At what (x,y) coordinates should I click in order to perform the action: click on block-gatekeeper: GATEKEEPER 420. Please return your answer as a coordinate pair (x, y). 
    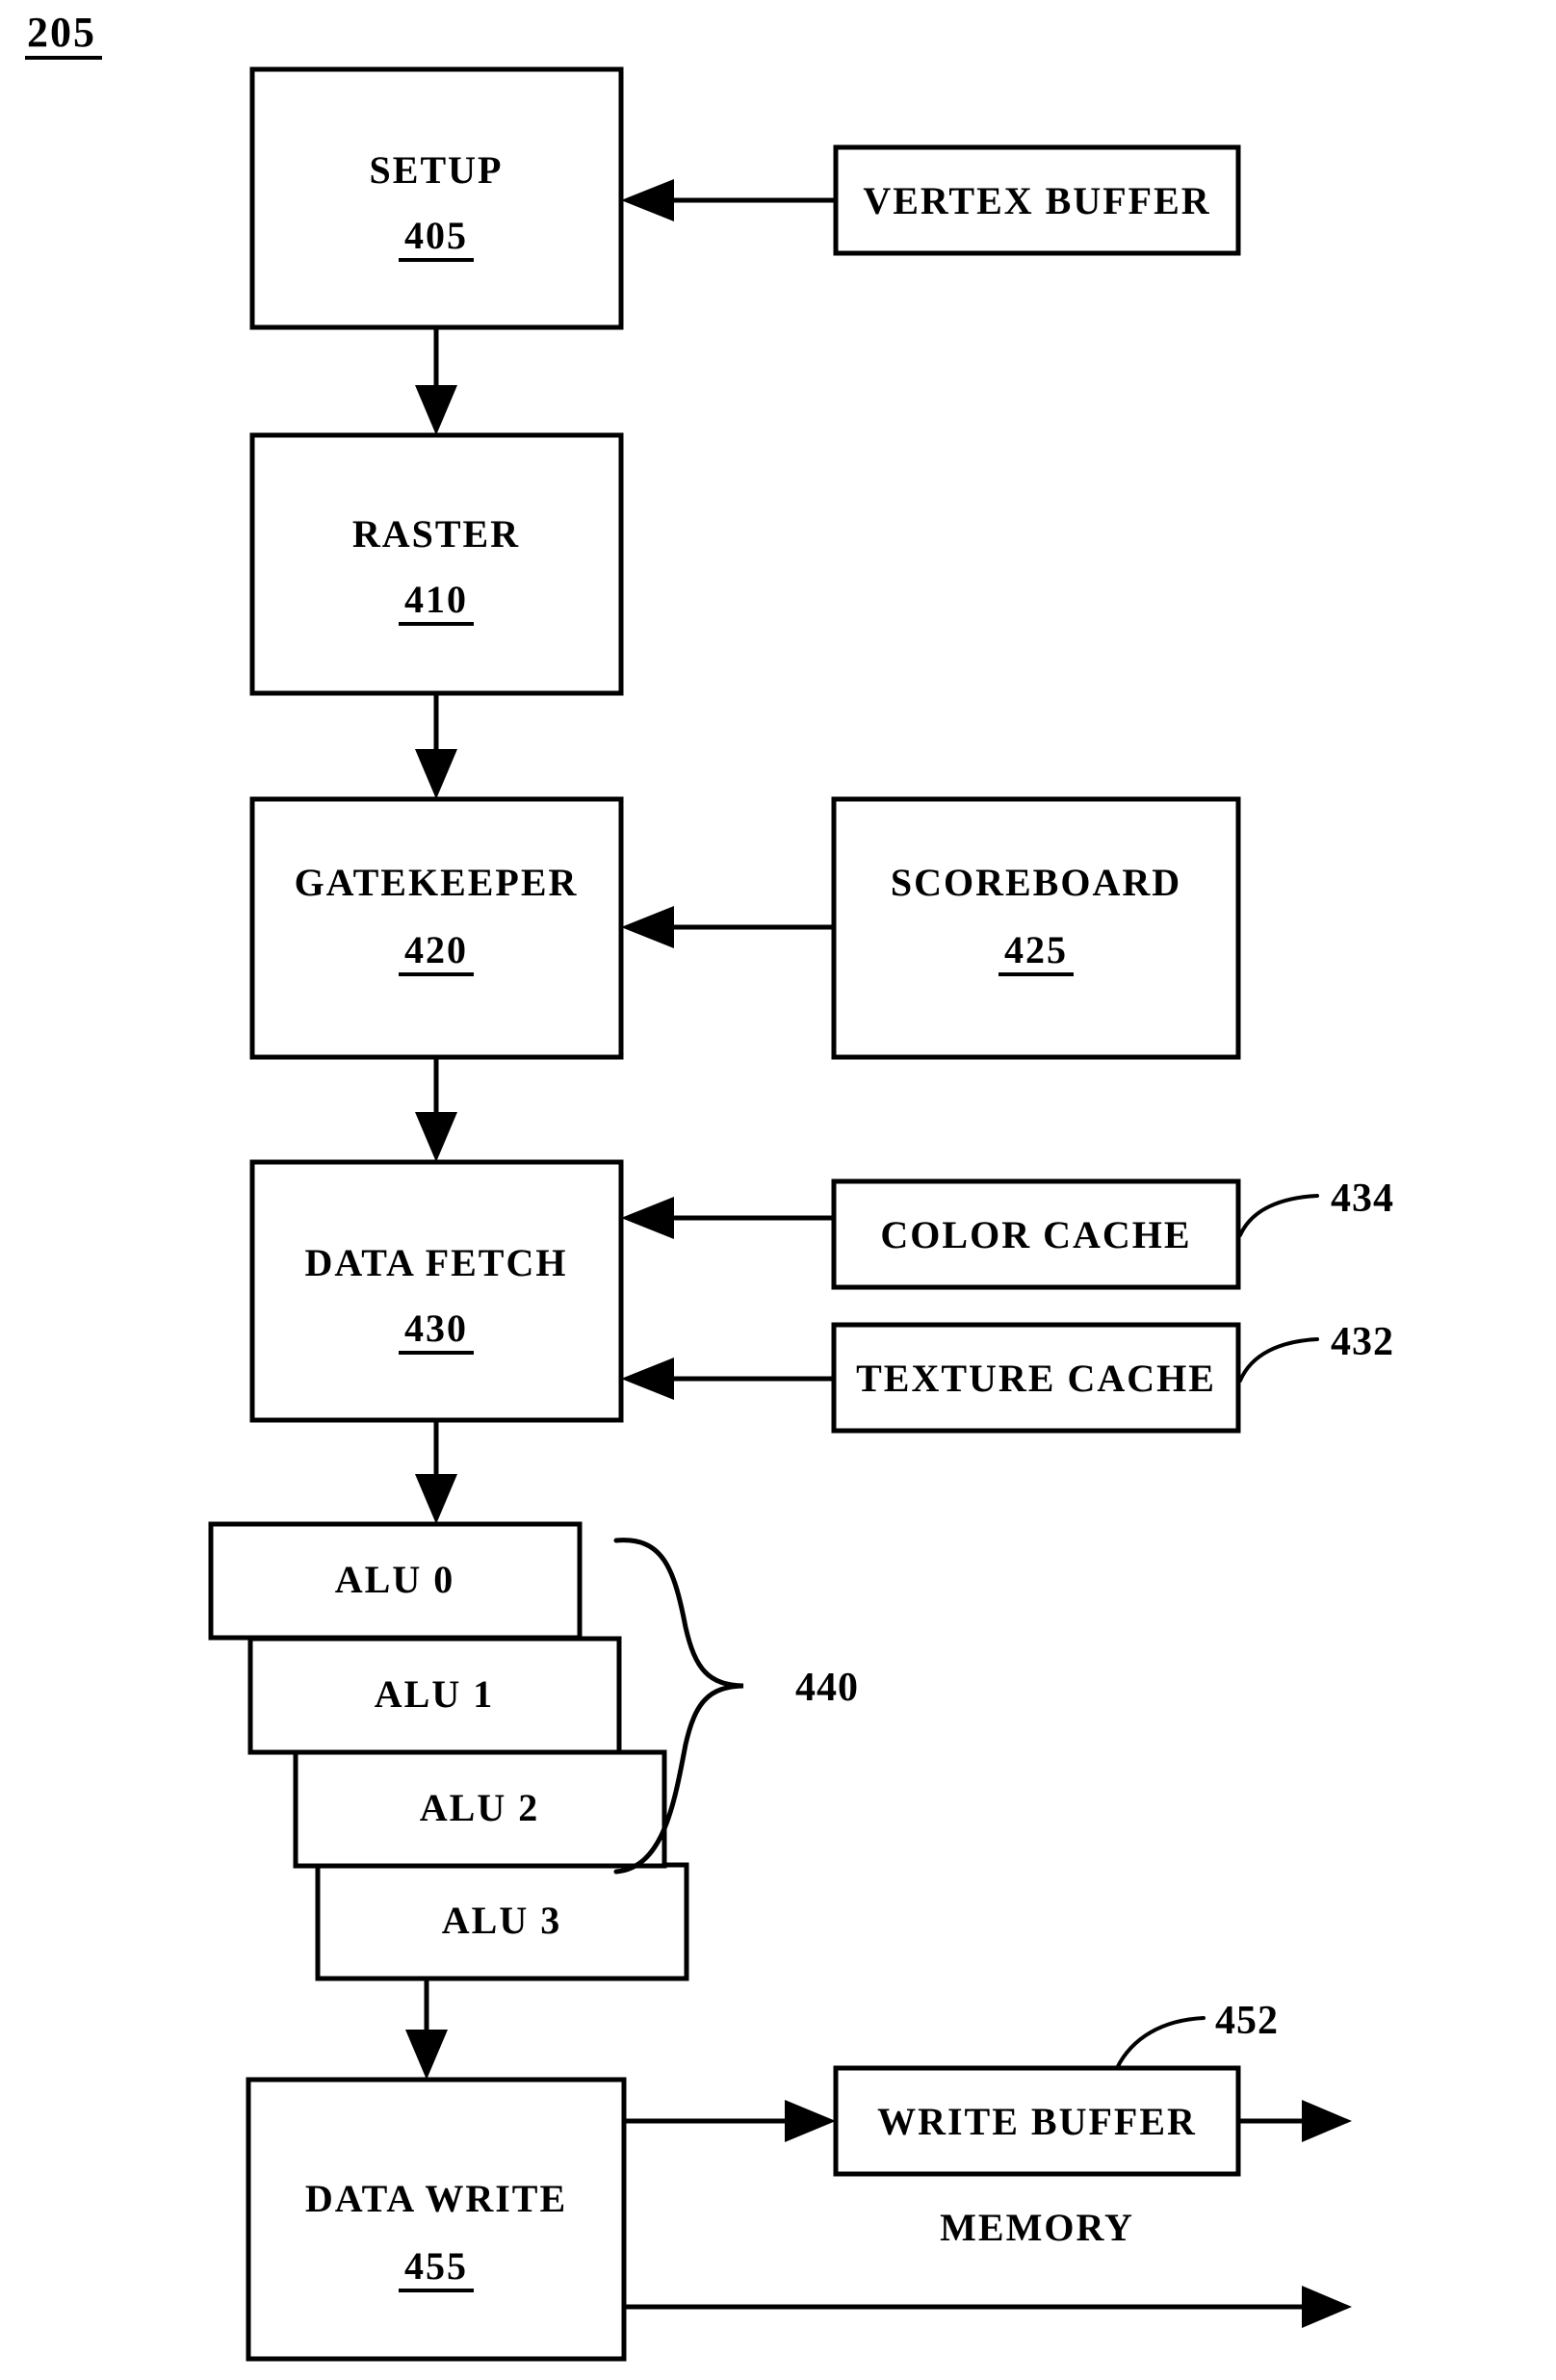
    Looking at the image, I should click on (436, 928).